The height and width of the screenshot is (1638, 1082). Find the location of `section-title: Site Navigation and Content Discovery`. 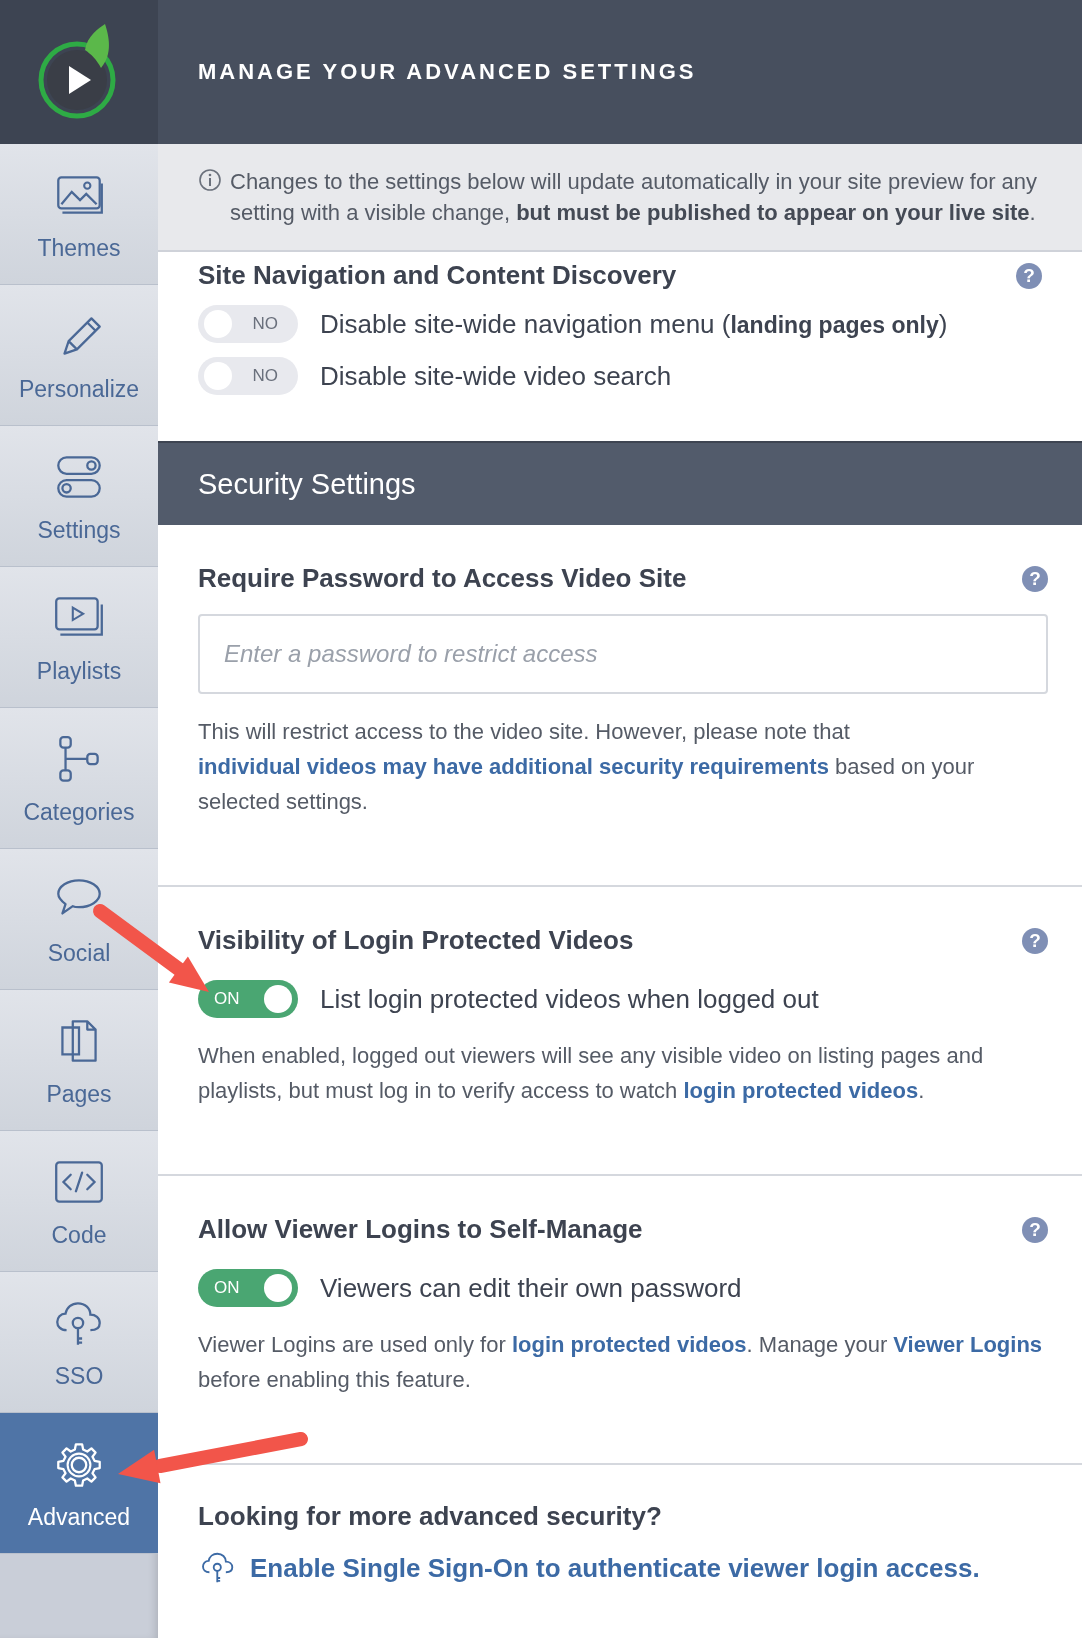

section-title: Site Navigation and Content Discovery is located at coordinates (437, 275).